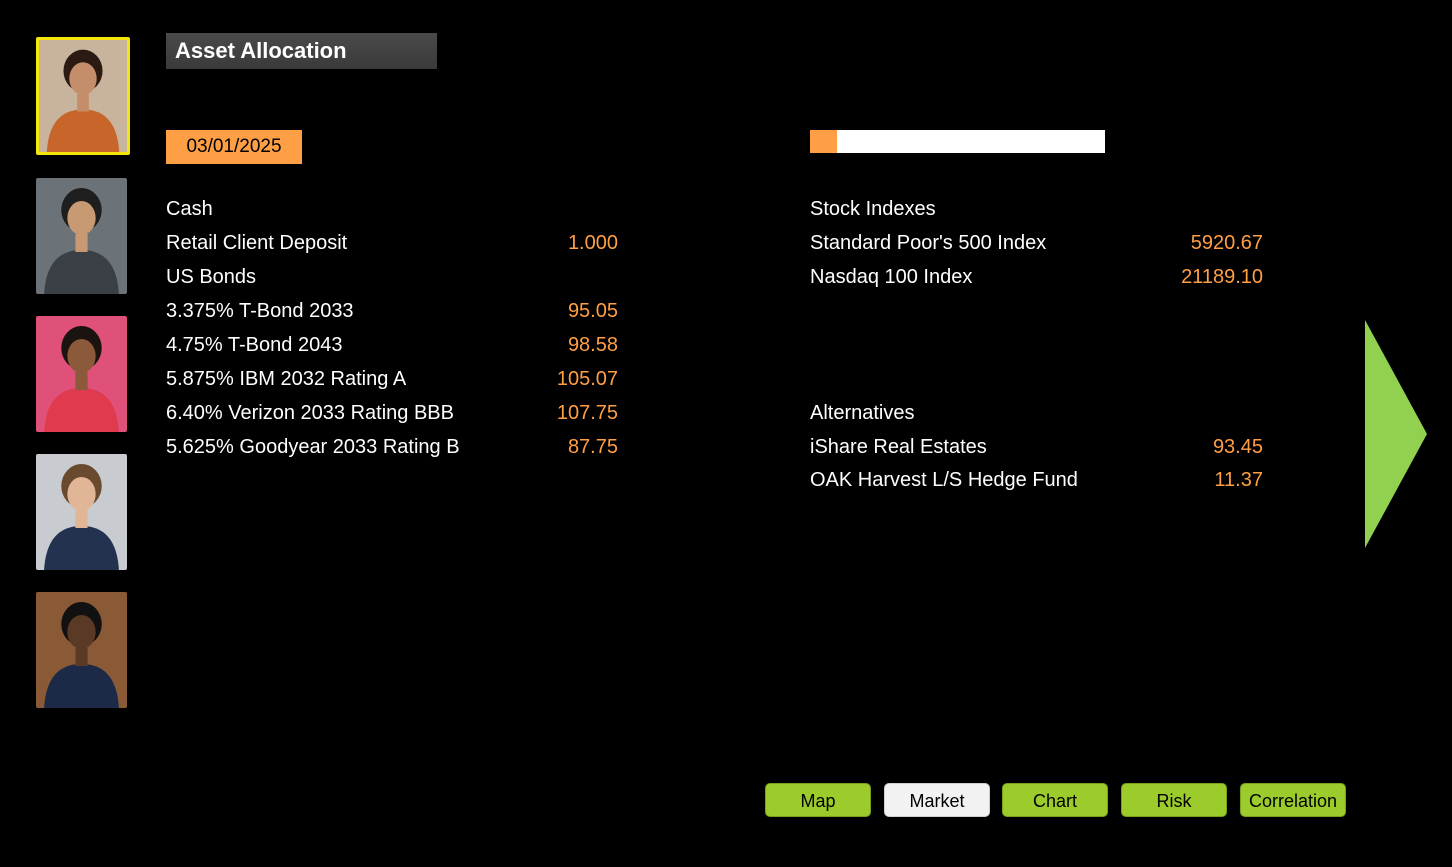 This screenshot has width=1452, height=867. What do you see at coordinates (313, 447) in the screenshot?
I see `item-label: 5.625% Goodyear 2033 Rating B` at bounding box center [313, 447].